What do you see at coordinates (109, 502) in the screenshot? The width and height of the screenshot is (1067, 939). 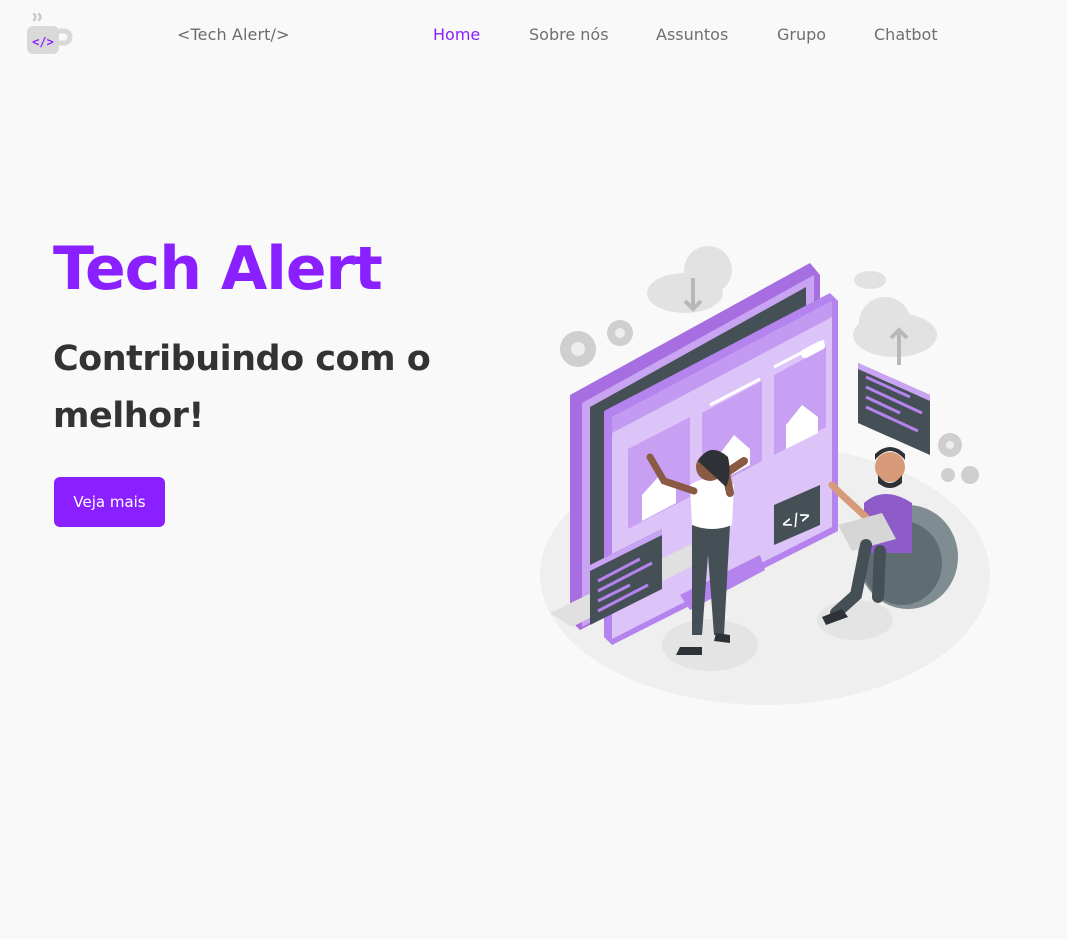 I see `veja-mais-button: Veja mais` at bounding box center [109, 502].